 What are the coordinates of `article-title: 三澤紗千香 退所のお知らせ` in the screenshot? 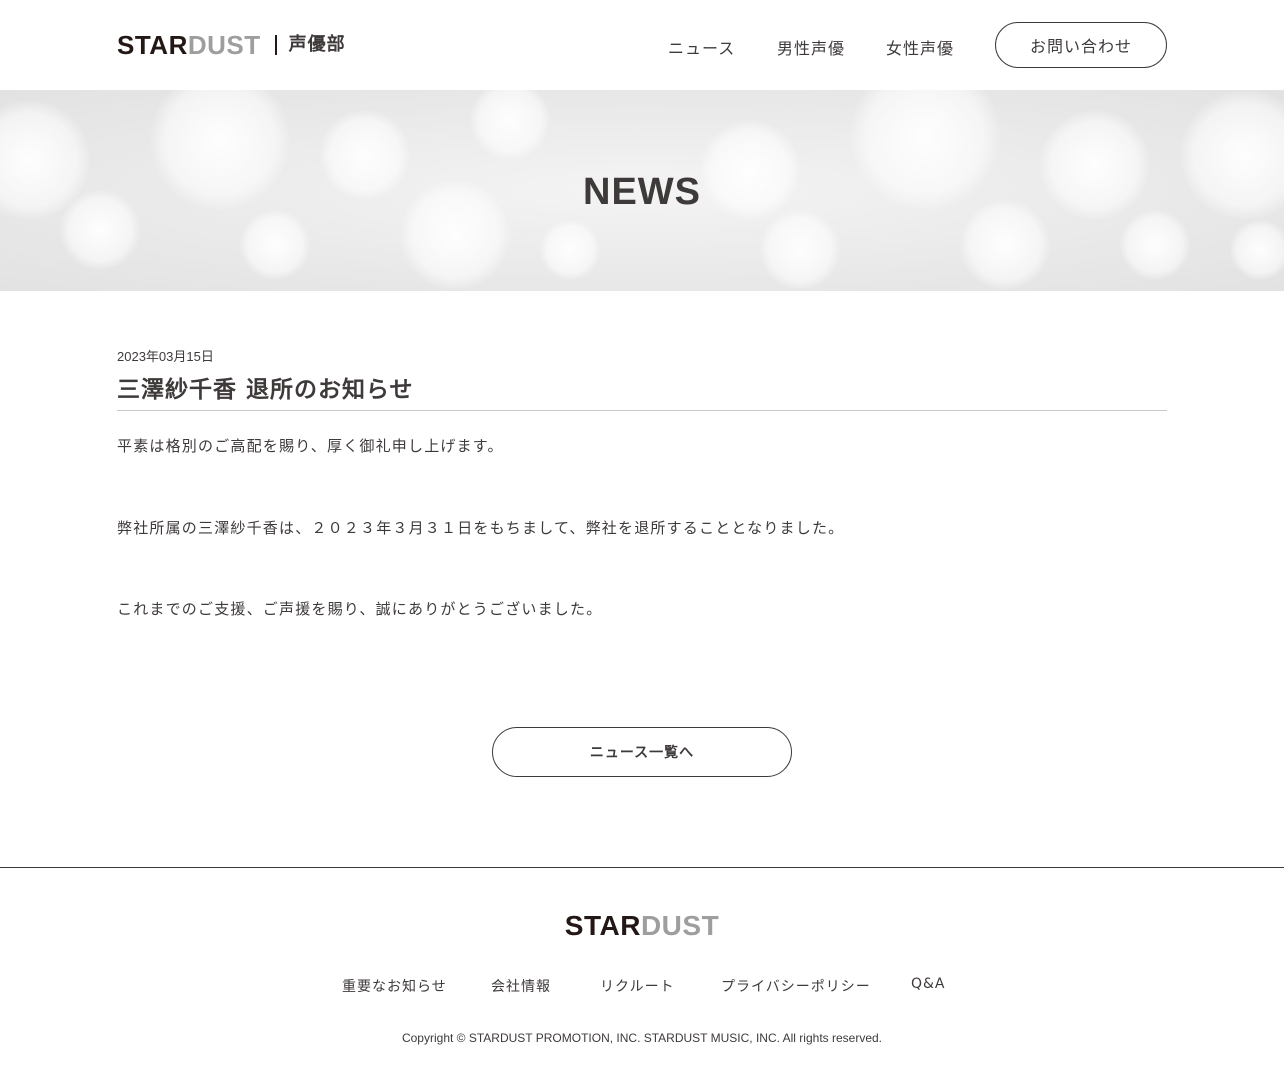 It's located at (265, 390).